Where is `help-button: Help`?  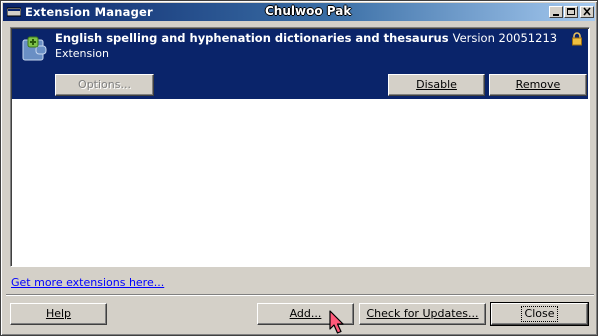
help-button: Help is located at coordinates (58, 314).